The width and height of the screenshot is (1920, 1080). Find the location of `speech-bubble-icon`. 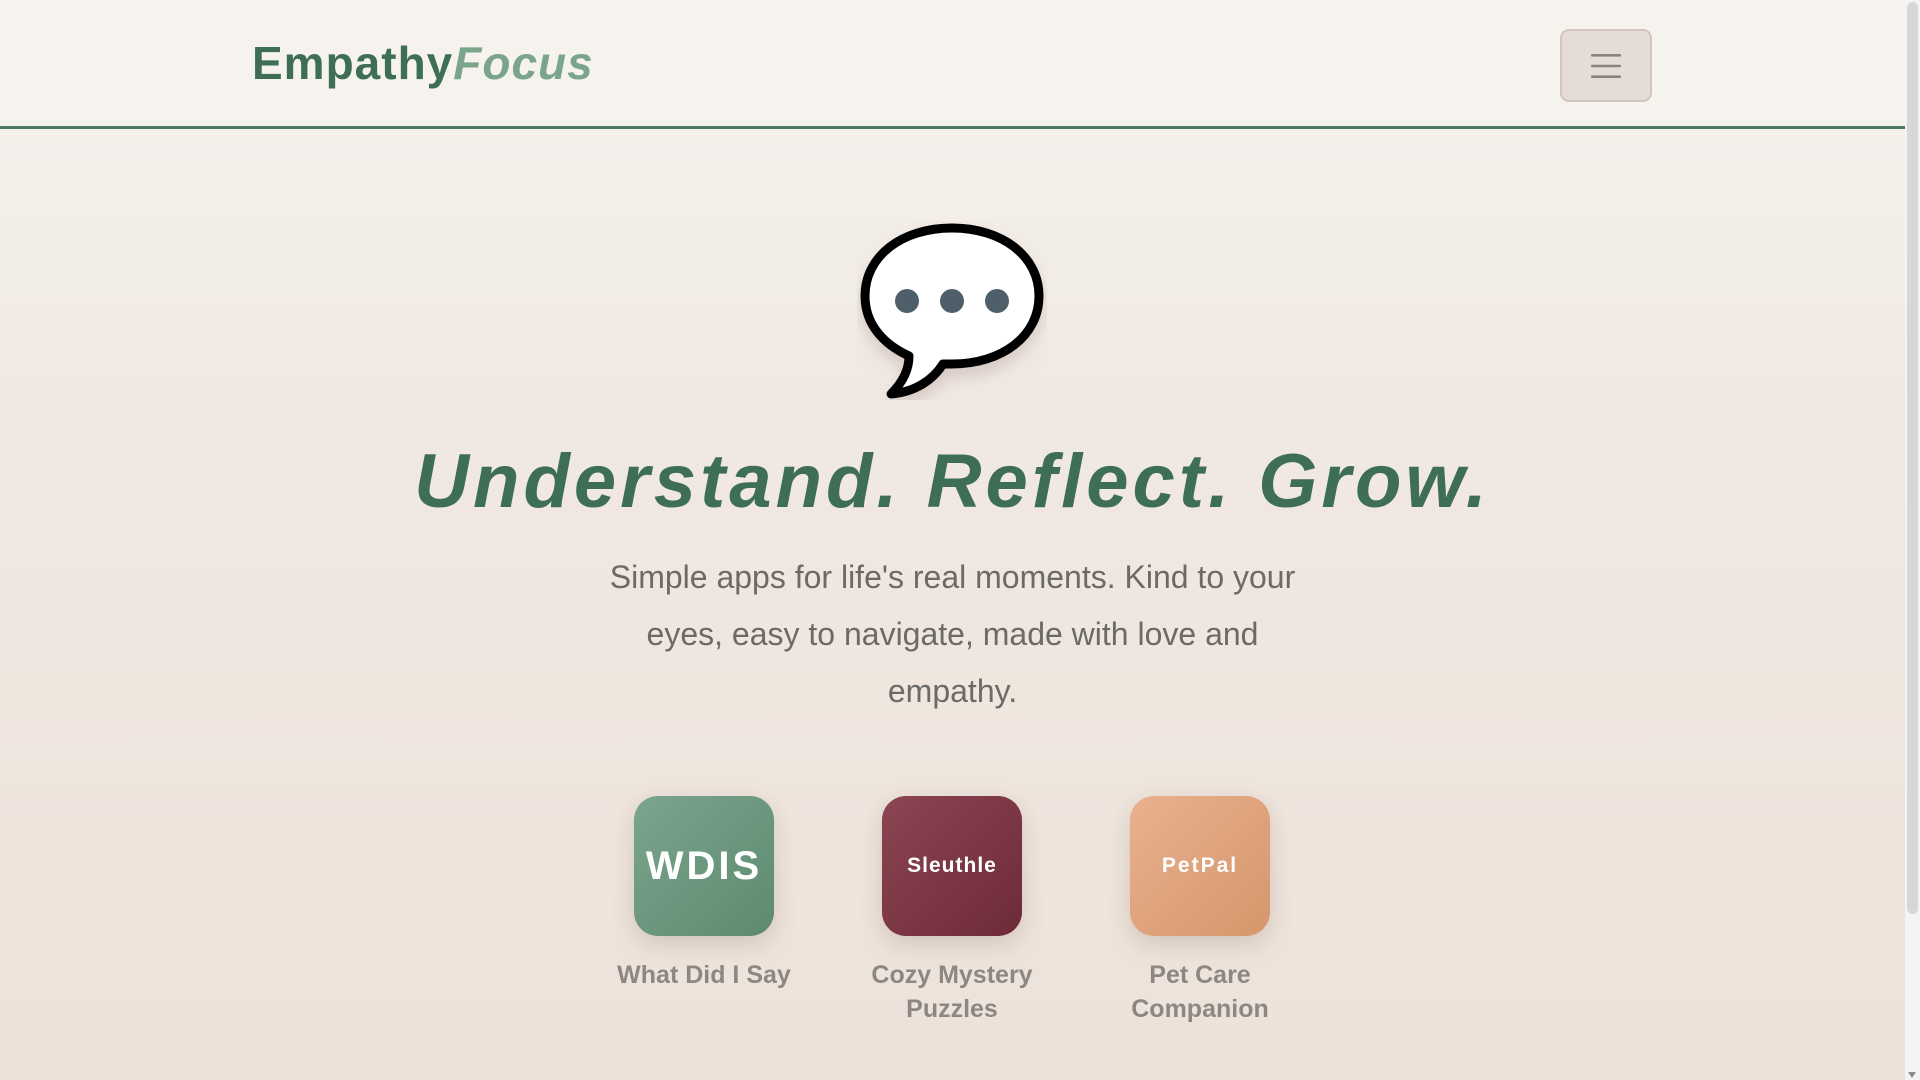

speech-bubble-icon is located at coordinates (952, 311).